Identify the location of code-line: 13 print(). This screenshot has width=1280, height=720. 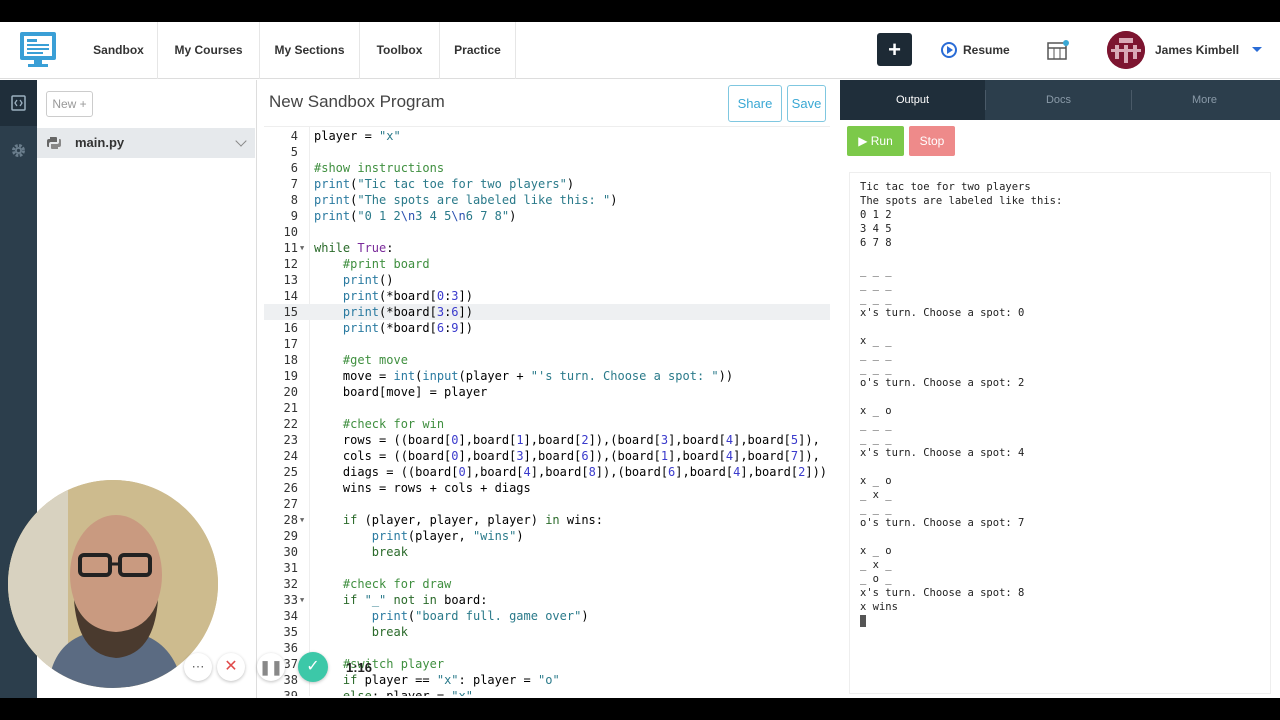
(547, 280).